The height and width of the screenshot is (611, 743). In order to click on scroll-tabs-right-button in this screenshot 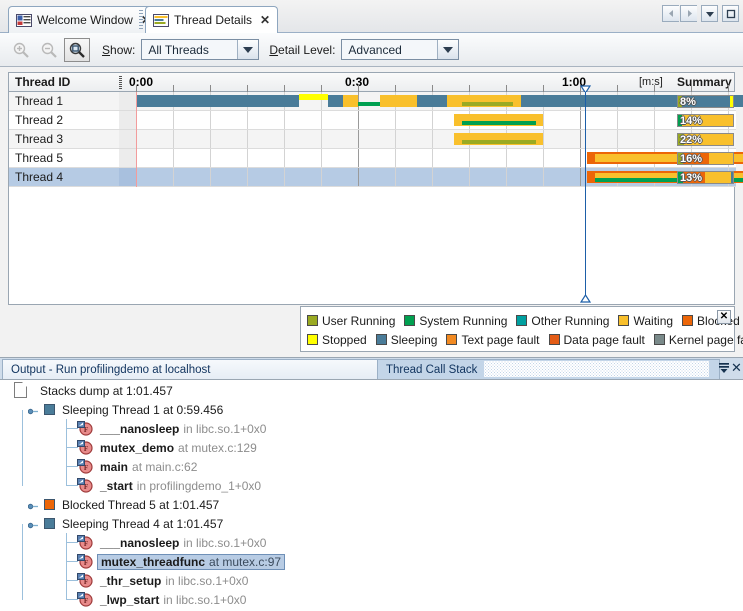, I will do `click(688, 13)`.